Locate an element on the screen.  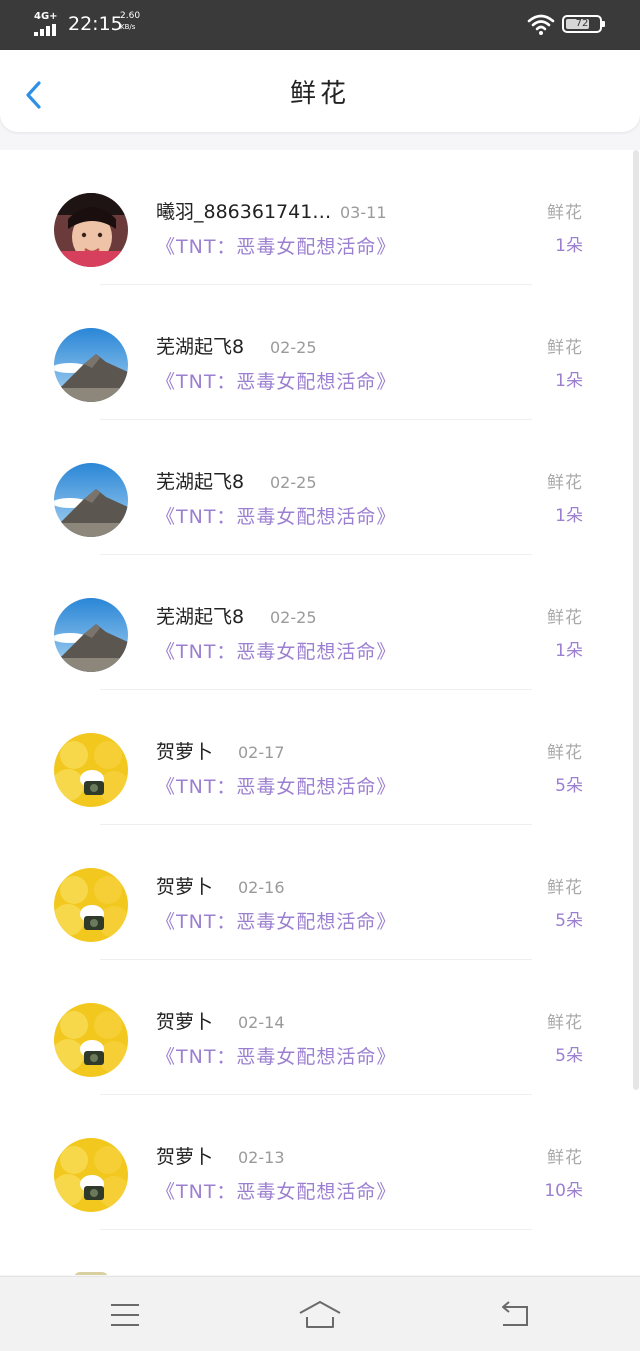
clock: 22:15 is located at coordinates (95, 24).